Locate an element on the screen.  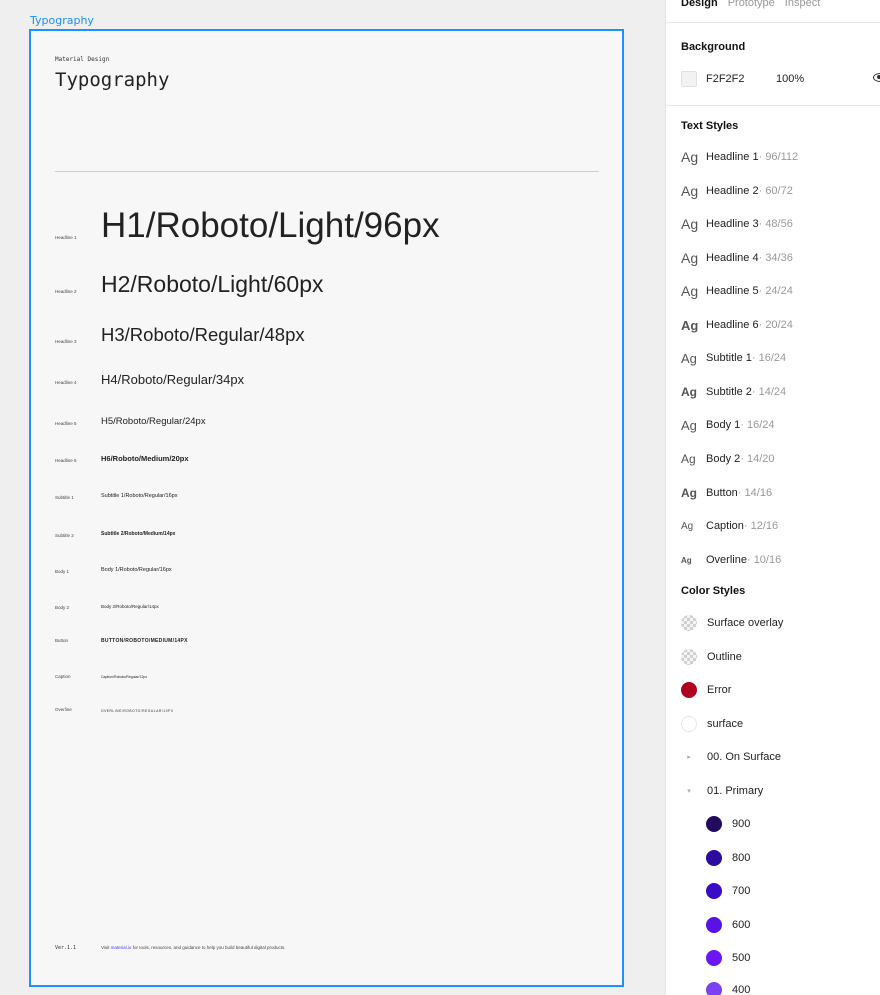
style-sample-caption: Caption/Roboto/Regular/12px is located at coordinates (124, 677).